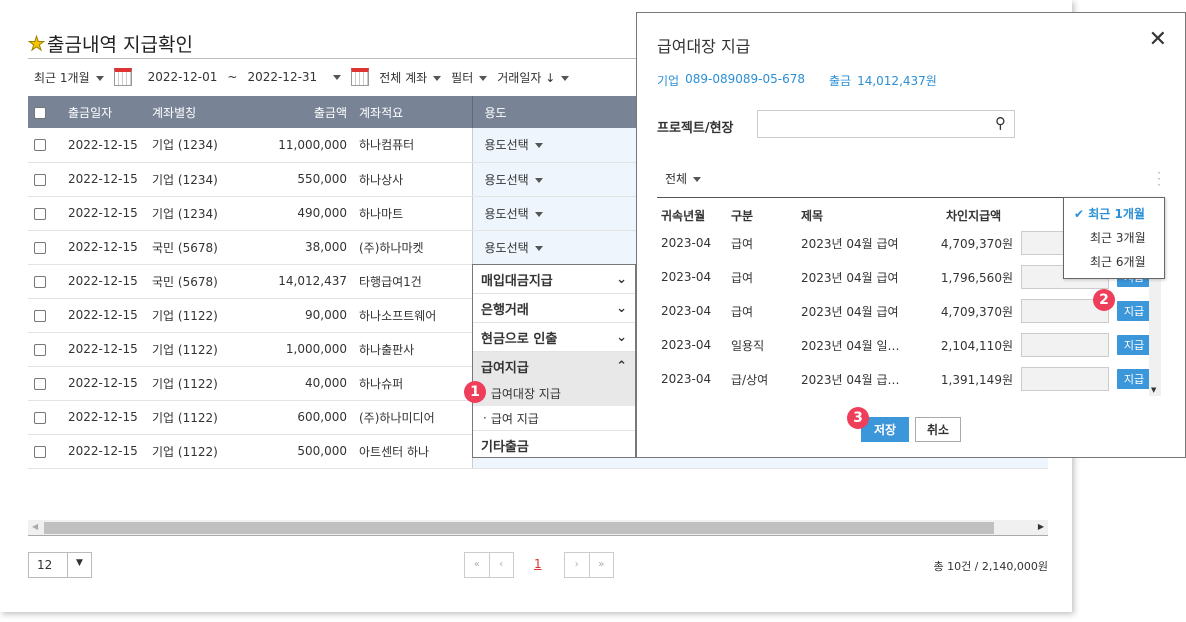  Describe the element at coordinates (533, 77) in the screenshot. I see `sort-select: 거래일자 ↓` at that location.